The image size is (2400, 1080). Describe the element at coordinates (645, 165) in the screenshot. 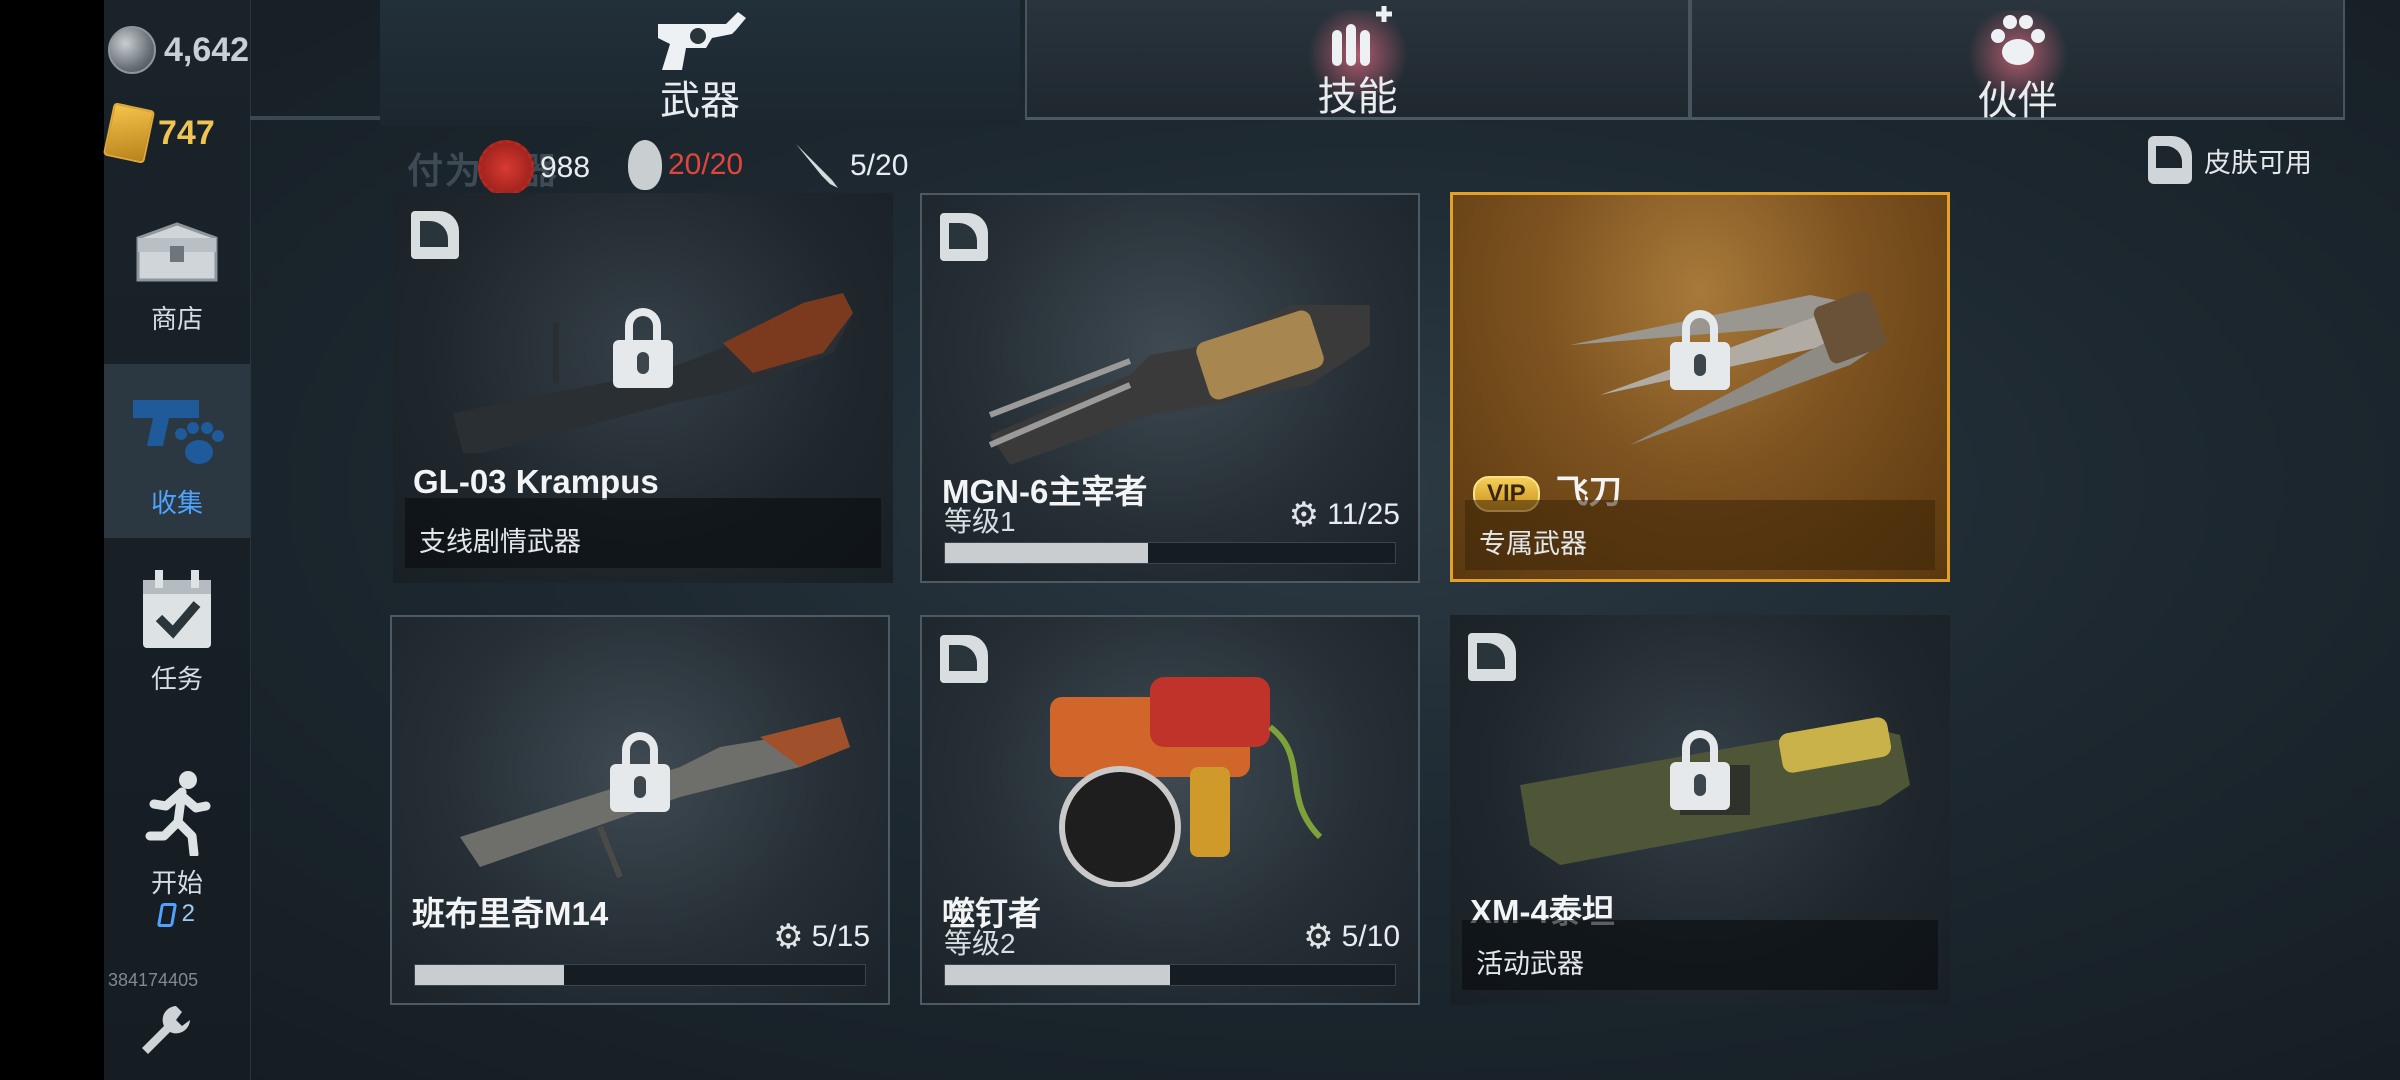

I see `grenade-icon` at that location.